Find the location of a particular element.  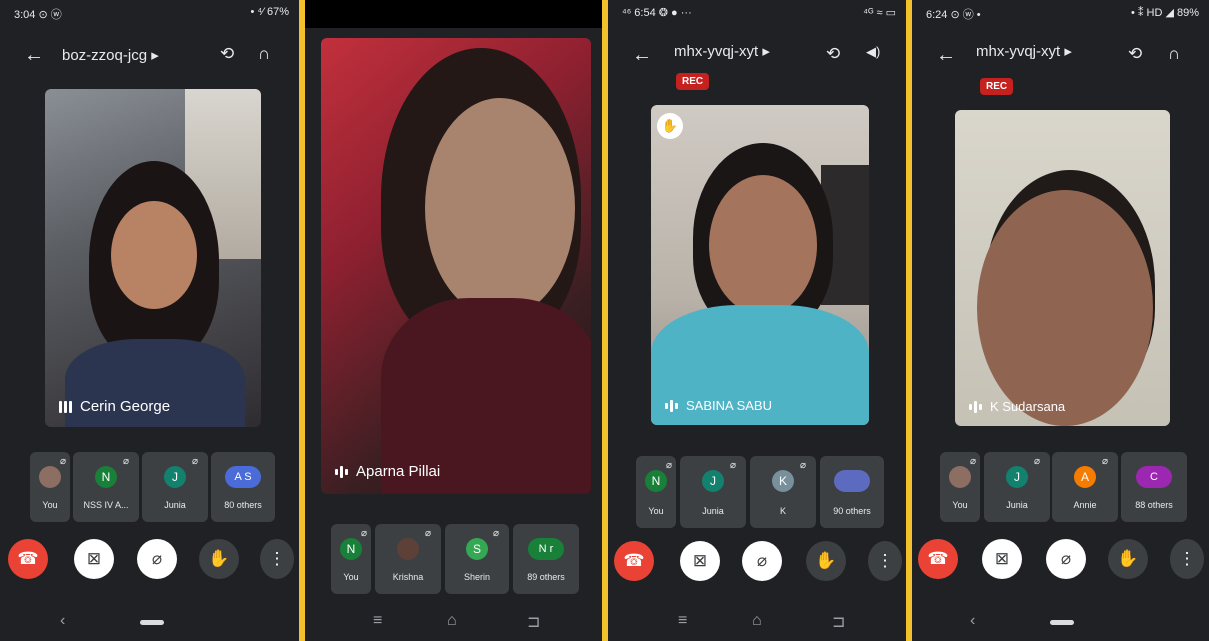

speaker-name-label: Aparna Pillai is located at coordinates (387, 471).